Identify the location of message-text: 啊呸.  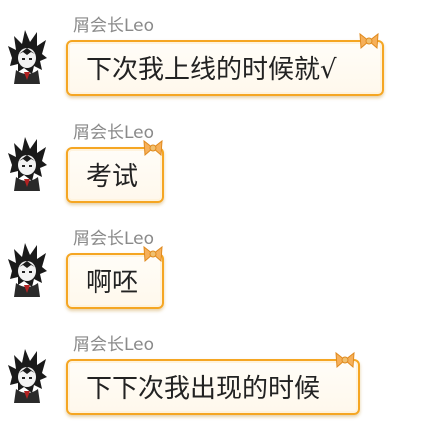
(112, 283).